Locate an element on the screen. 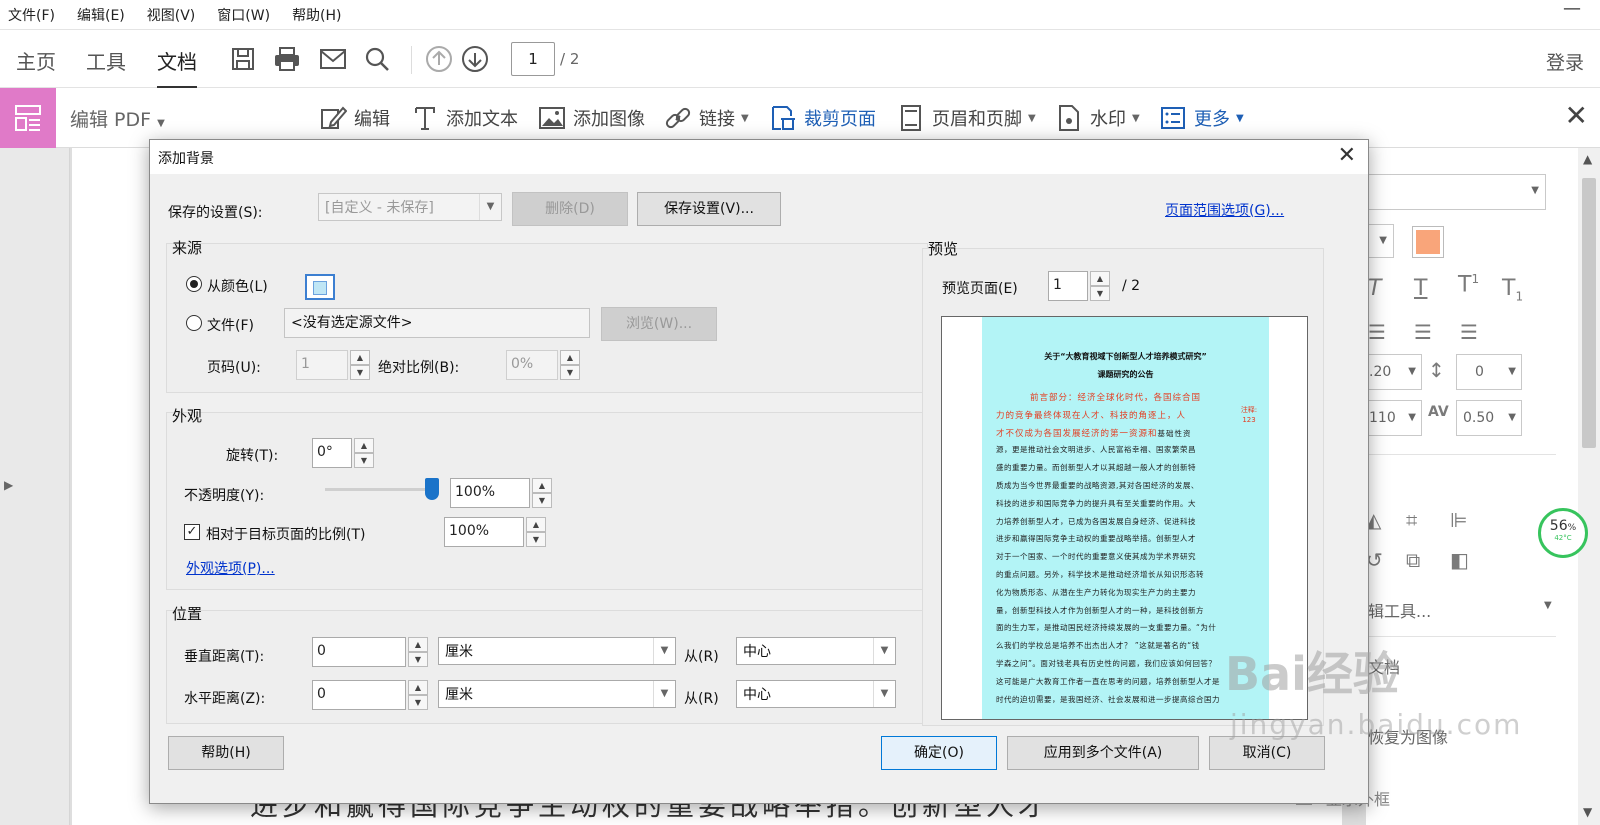 The image size is (1600, 825). page-number-spin-buttons: ▲ ▼ is located at coordinates (360, 365).